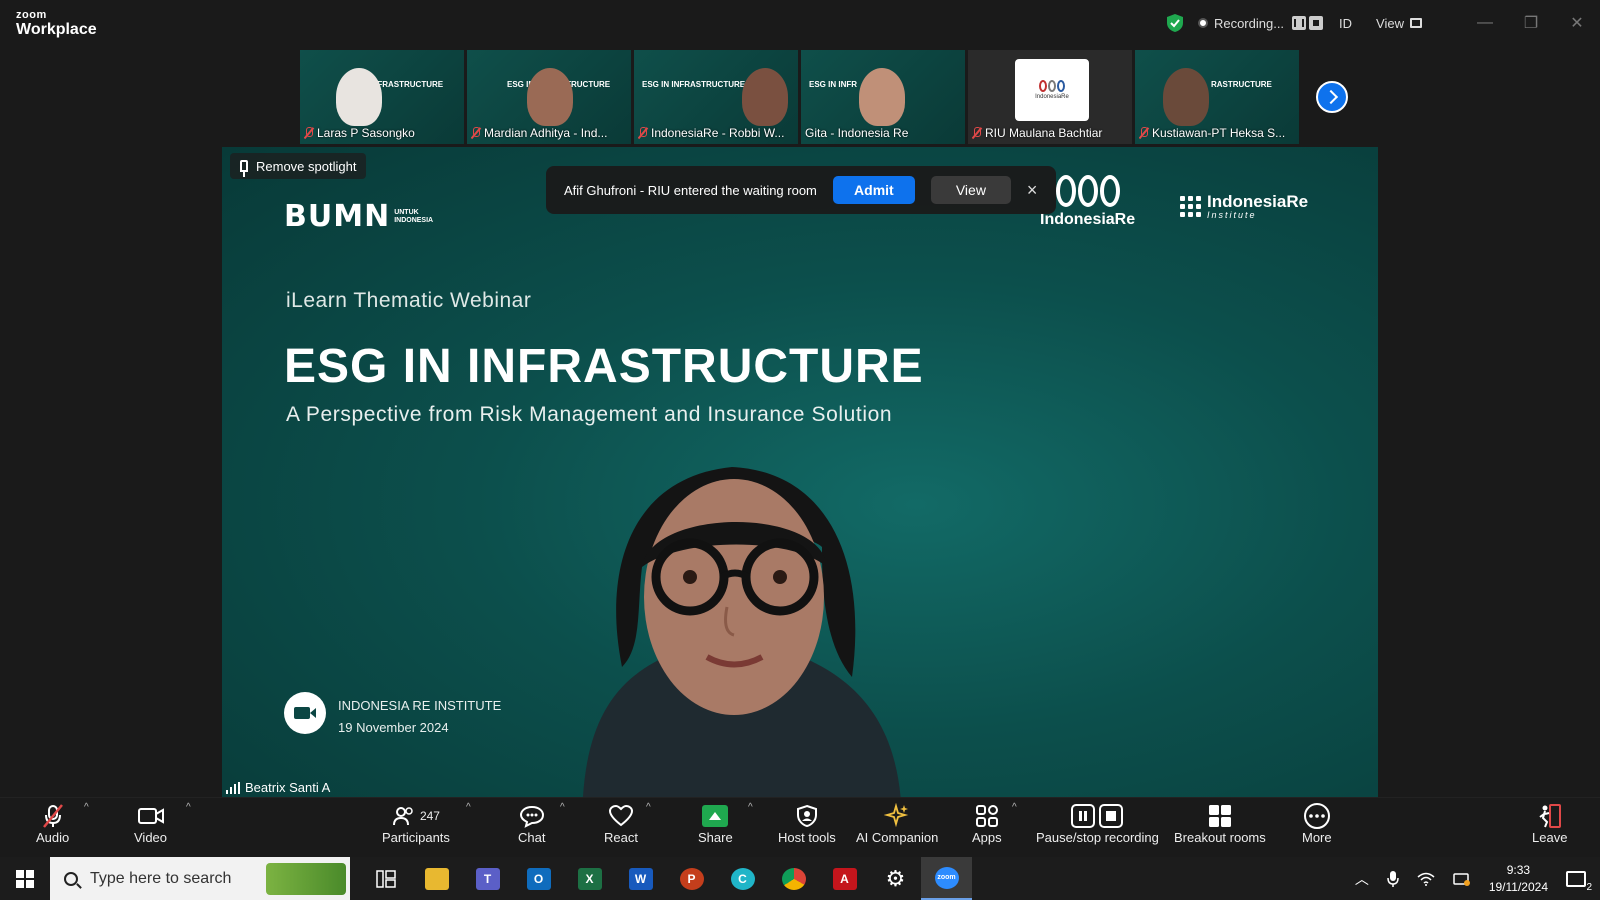  Describe the element at coordinates (1316, 816) in the screenshot. I see `more-dots-icon` at that location.